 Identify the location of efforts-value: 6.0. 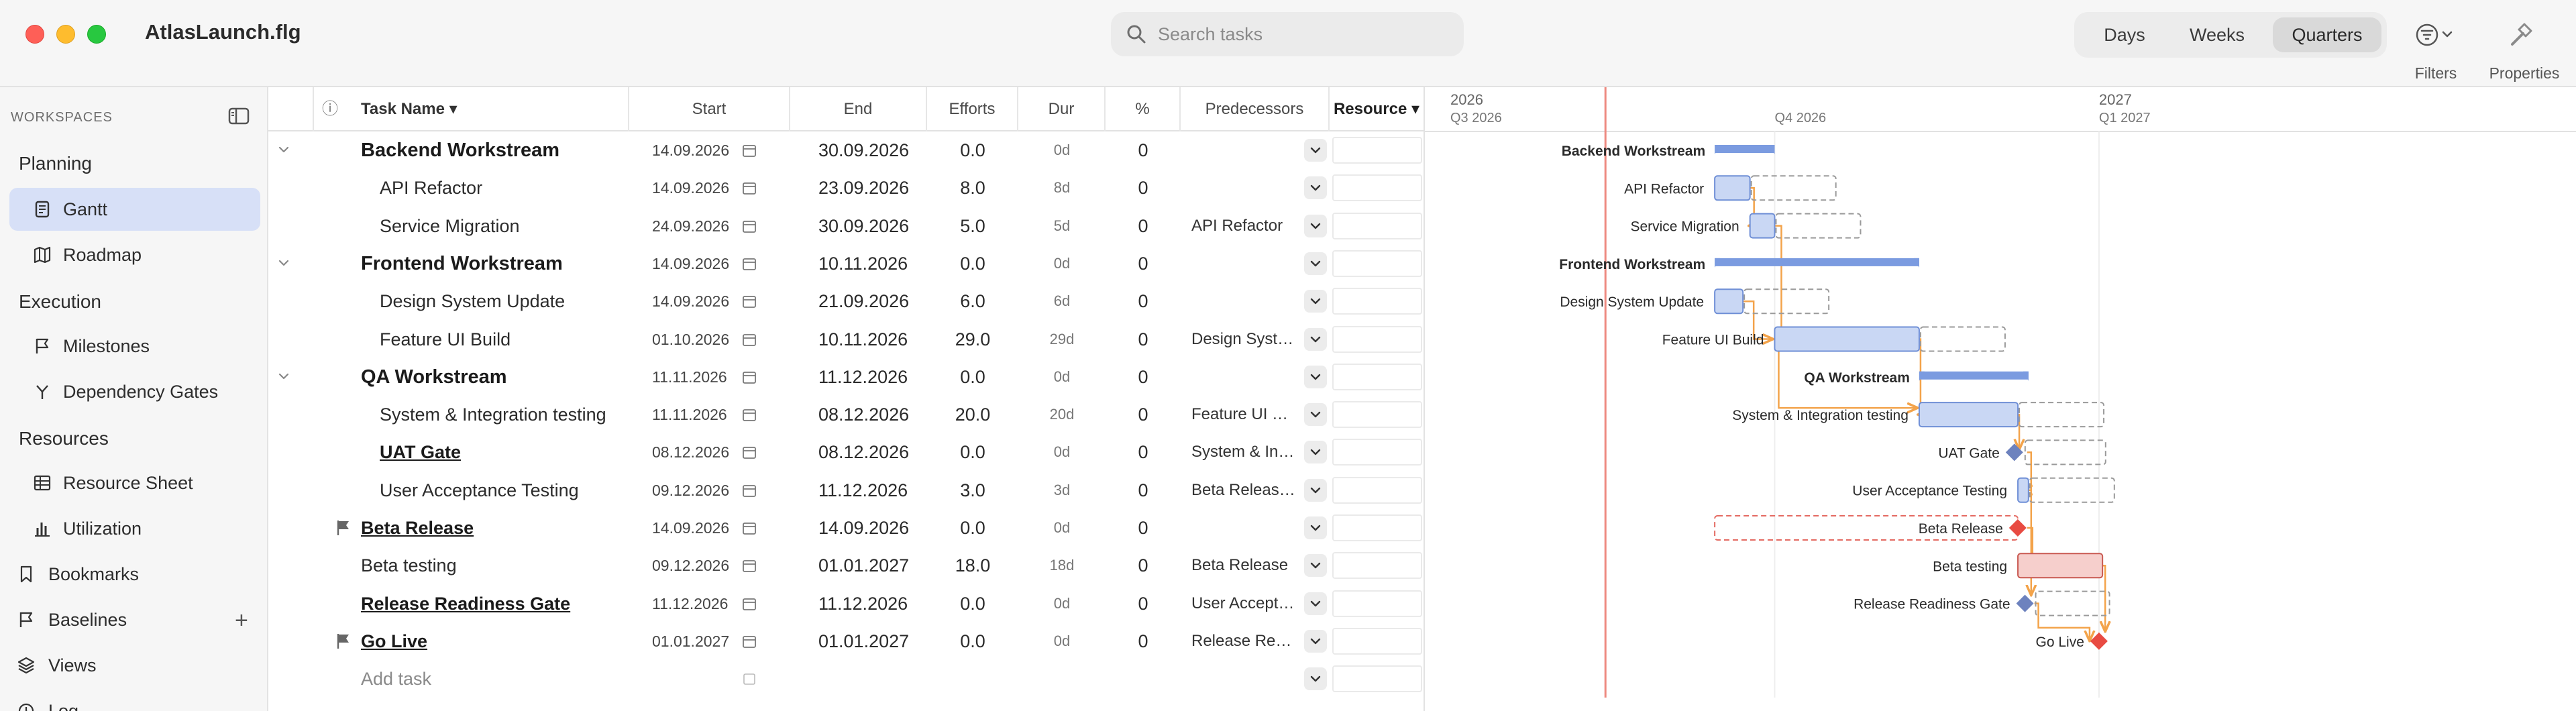
(972, 301).